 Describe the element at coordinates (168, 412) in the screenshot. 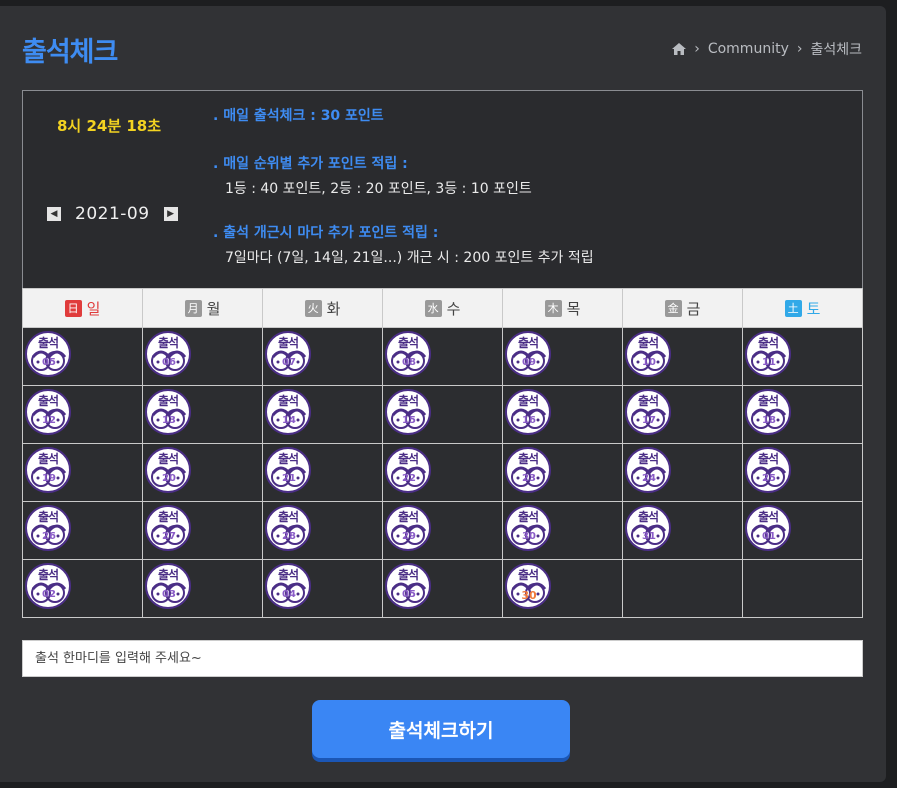

I see `attendance-stamp-icon: 출석 13` at that location.